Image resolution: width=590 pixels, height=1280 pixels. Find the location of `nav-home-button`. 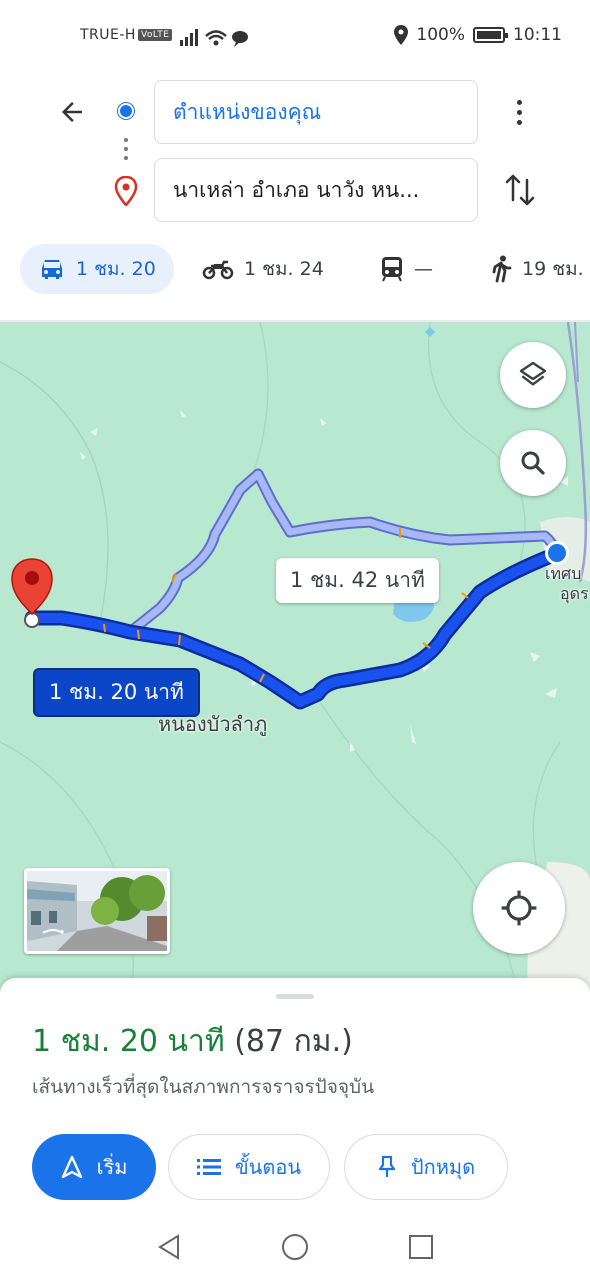

nav-home-button is located at coordinates (295, 1247).